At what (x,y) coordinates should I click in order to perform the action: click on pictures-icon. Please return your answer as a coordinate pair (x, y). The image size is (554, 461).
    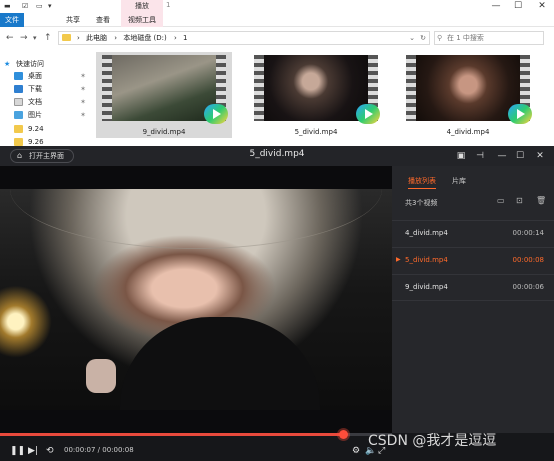
    Looking at the image, I should click on (18, 115).